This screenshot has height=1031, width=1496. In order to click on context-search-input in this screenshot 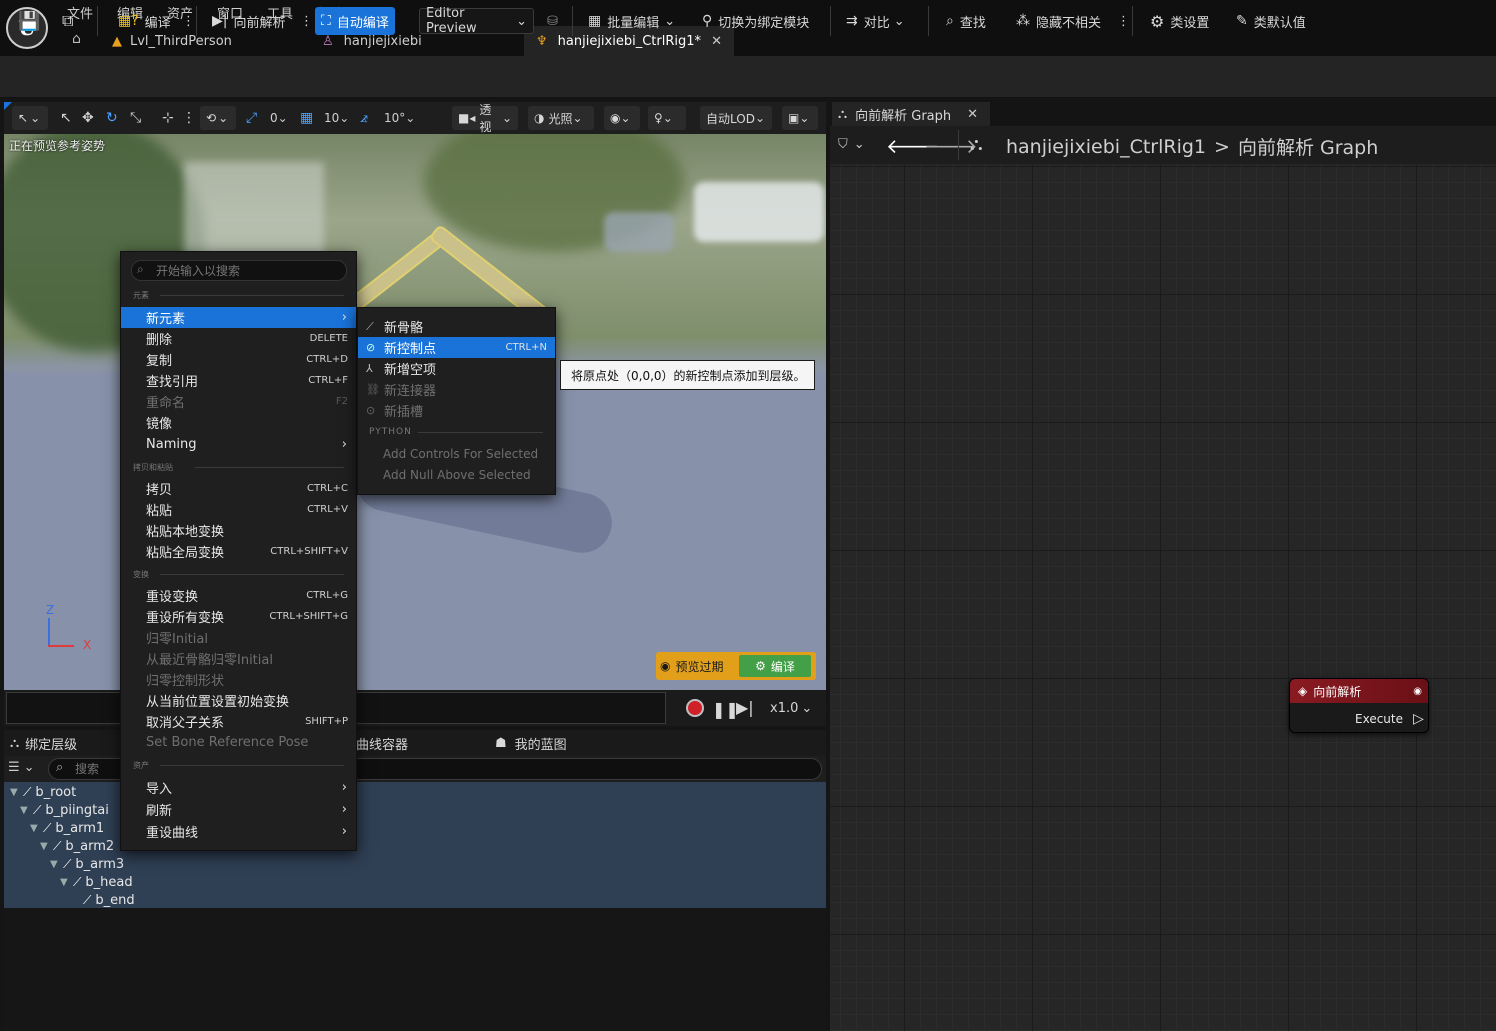, I will do `click(239, 270)`.